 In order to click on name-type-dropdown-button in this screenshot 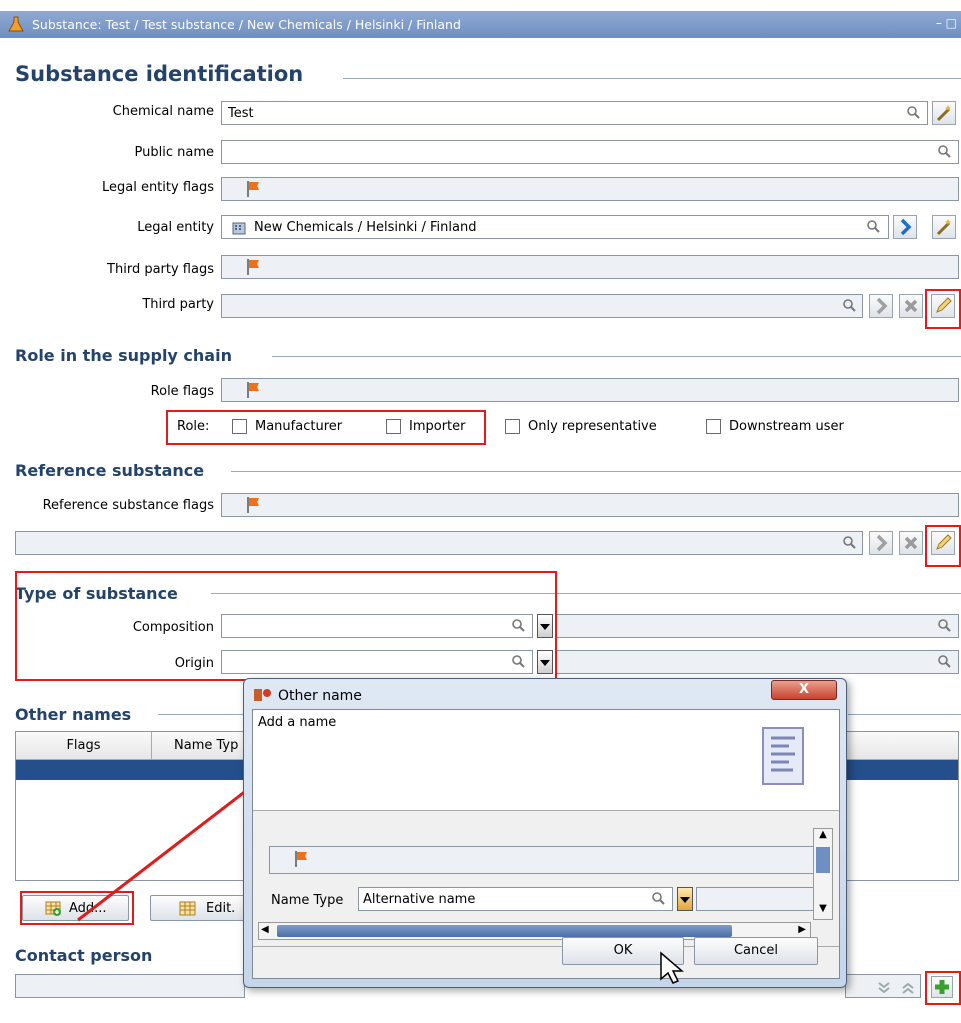, I will do `click(685, 899)`.